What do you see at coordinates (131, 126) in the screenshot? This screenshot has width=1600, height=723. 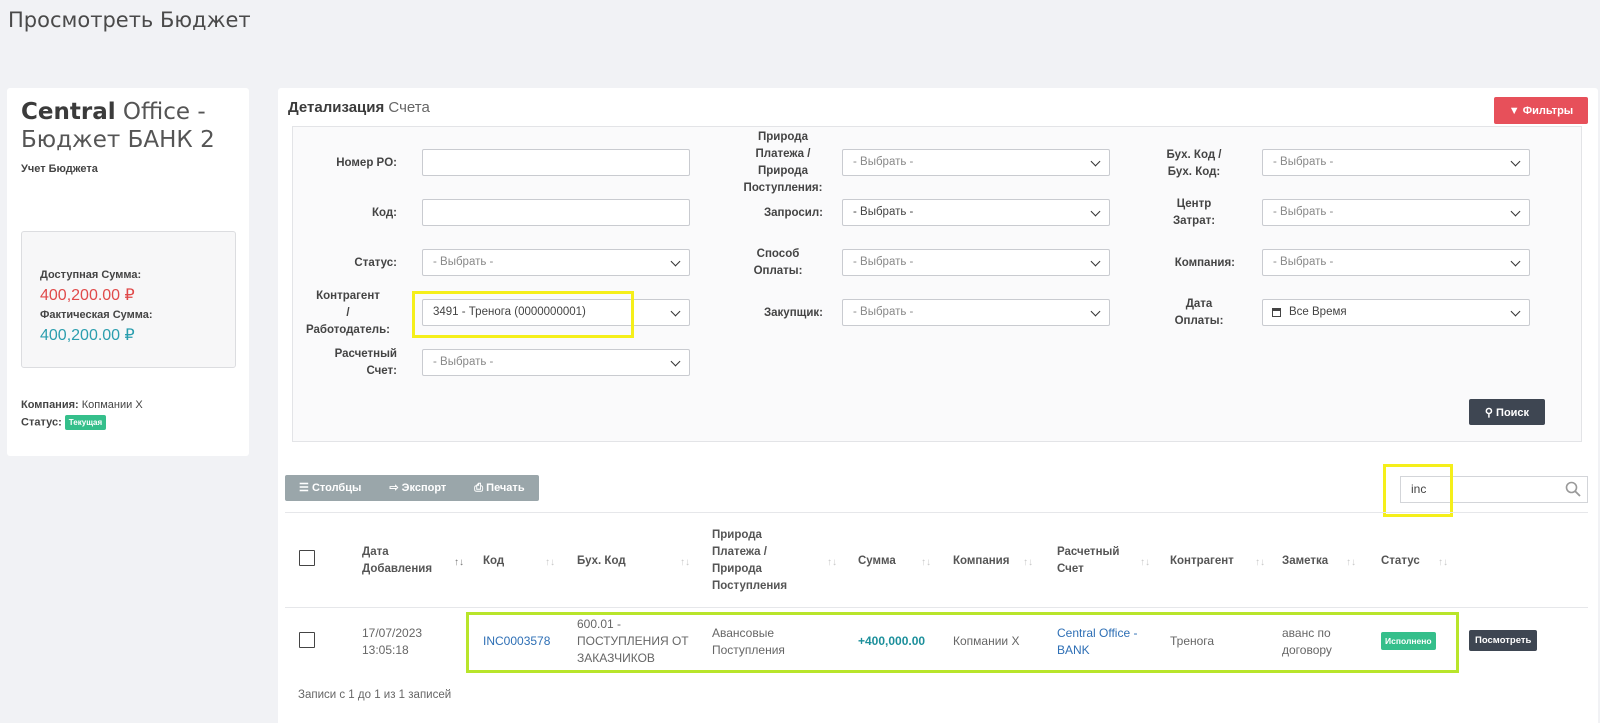 I see `budget-title: Central Office - Бюджет БАНК 2` at bounding box center [131, 126].